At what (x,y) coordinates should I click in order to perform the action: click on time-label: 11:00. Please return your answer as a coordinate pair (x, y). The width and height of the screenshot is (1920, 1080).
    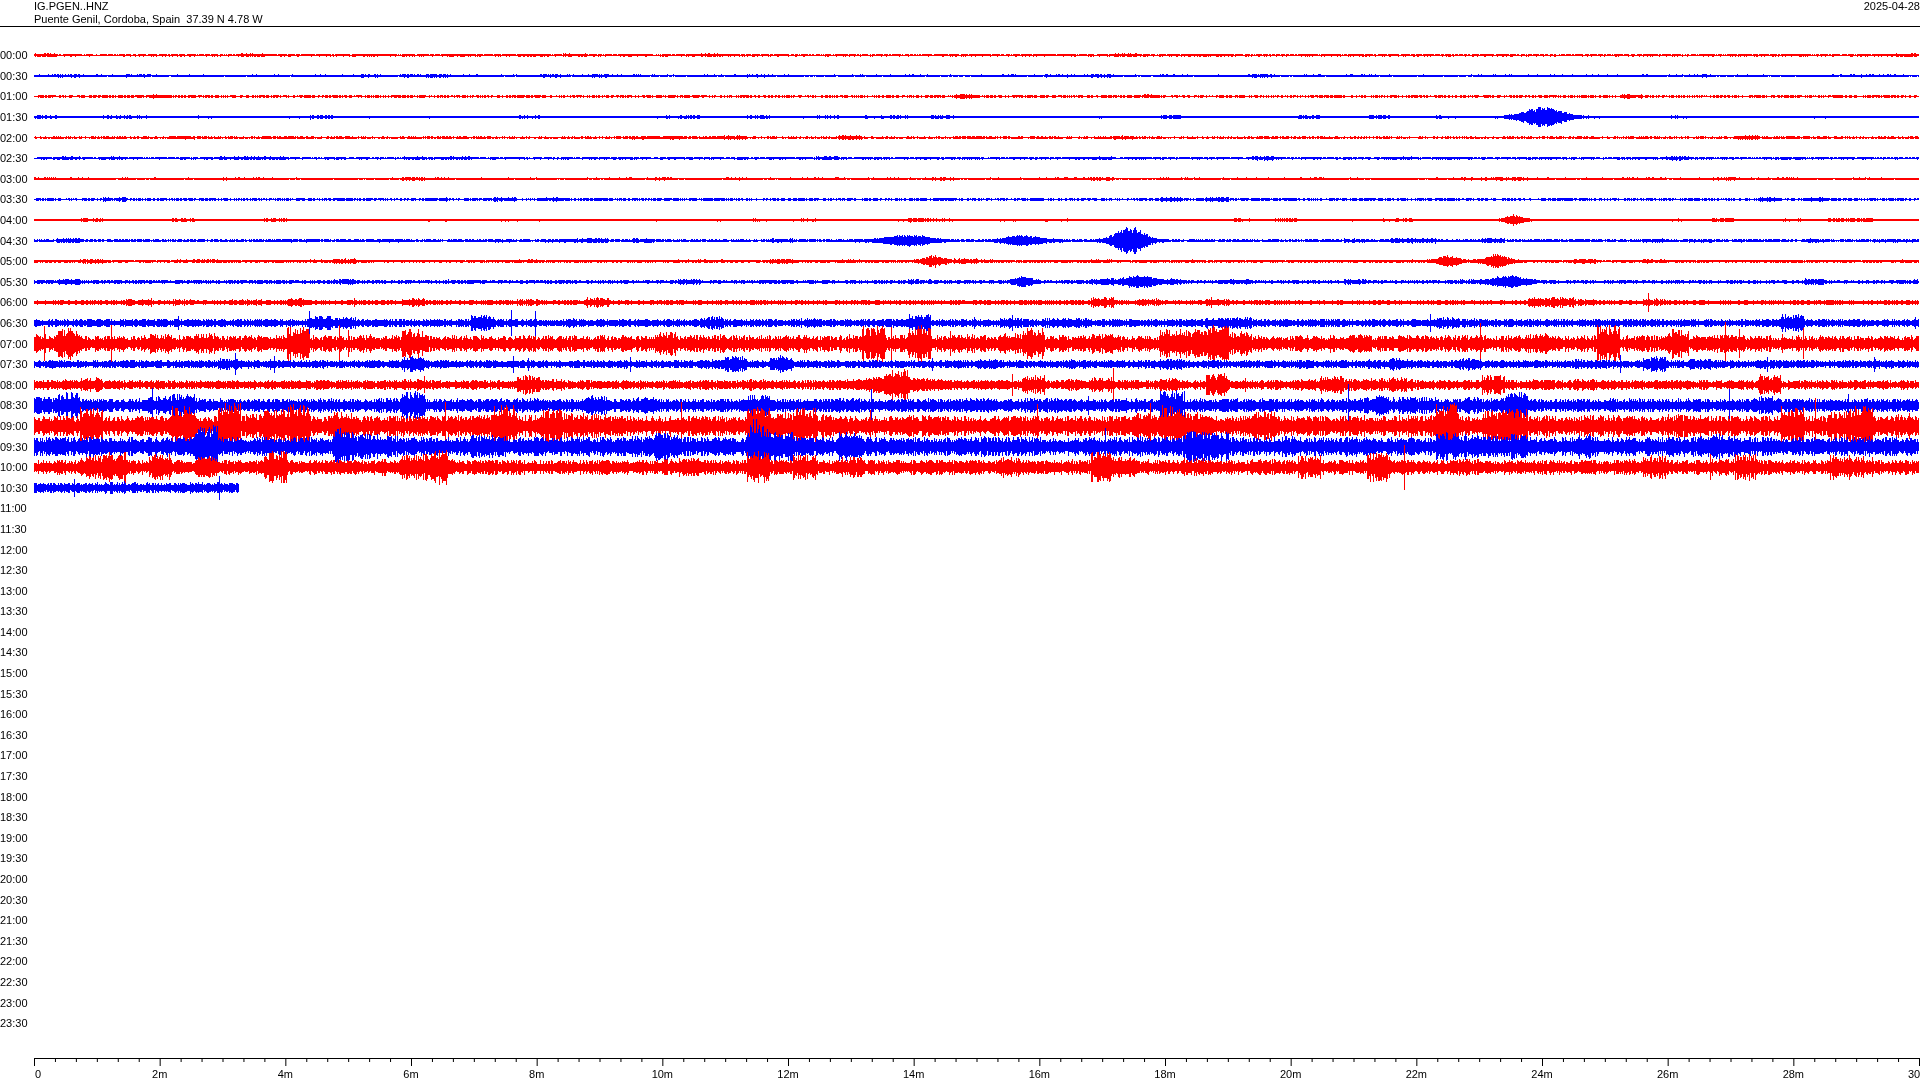
    Looking at the image, I should click on (13, 509).